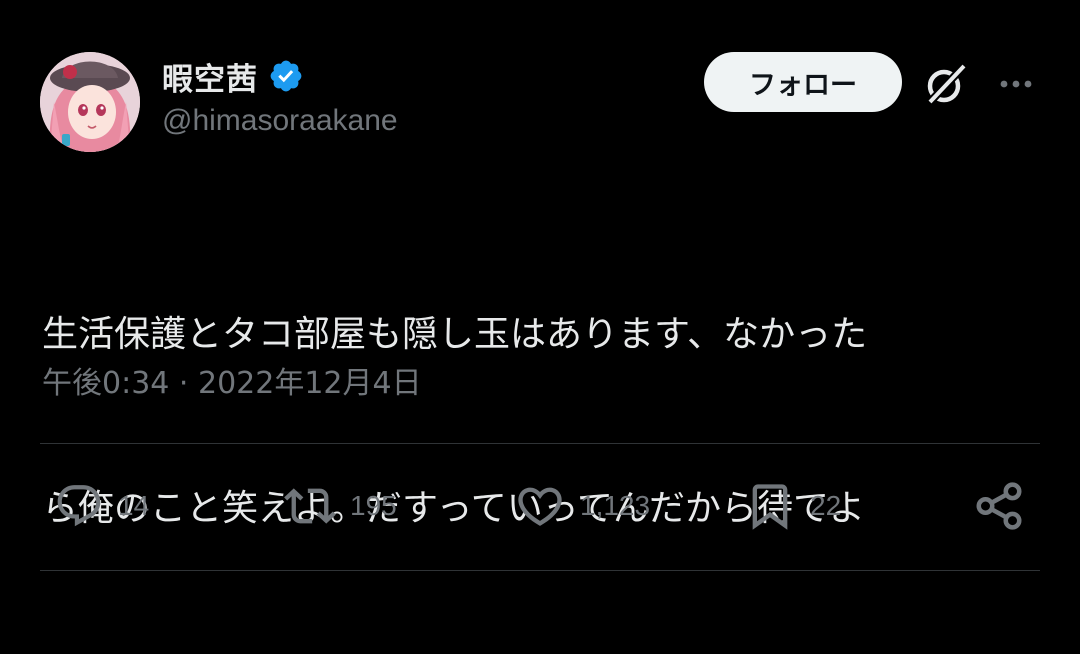  What do you see at coordinates (373, 505) in the screenshot?
I see `repost-count: 195` at bounding box center [373, 505].